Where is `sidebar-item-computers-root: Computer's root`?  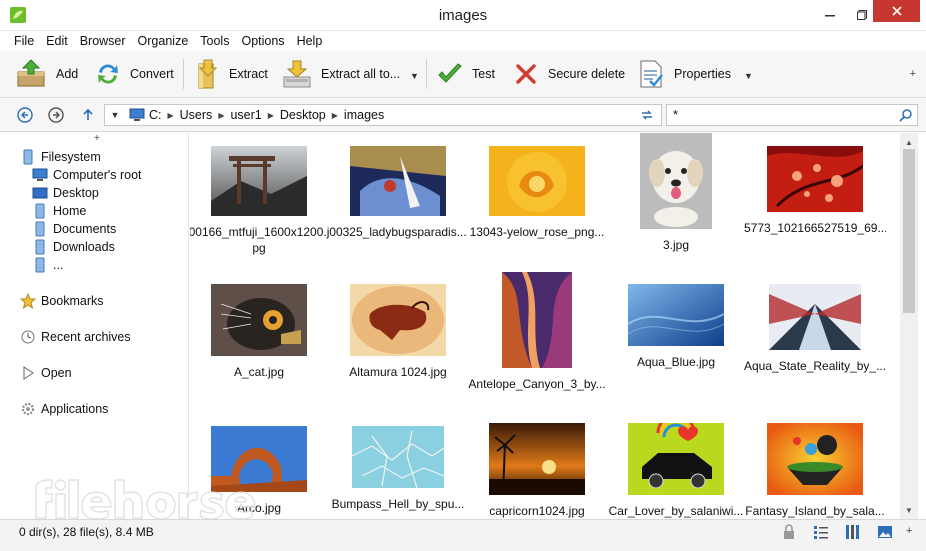
sidebar-item-computers-root: Computer's root is located at coordinates (87, 175).